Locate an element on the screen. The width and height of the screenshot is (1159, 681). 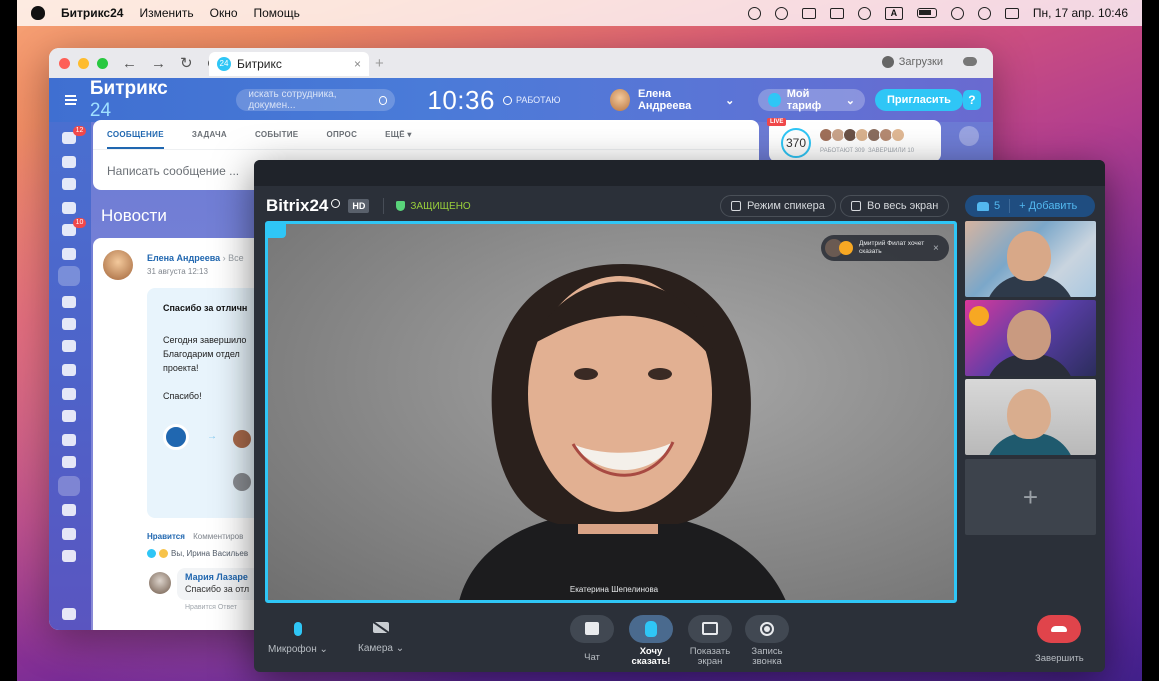
bluetooth-icon is located at coordinates (864, 13).